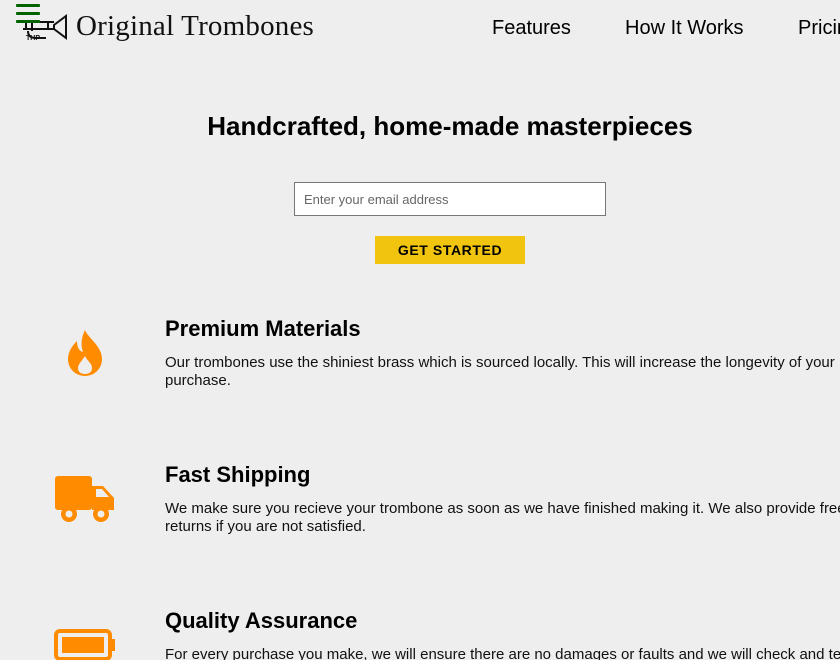  What do you see at coordinates (238, 474) in the screenshot?
I see `feature-title: Fast Shipping` at bounding box center [238, 474].